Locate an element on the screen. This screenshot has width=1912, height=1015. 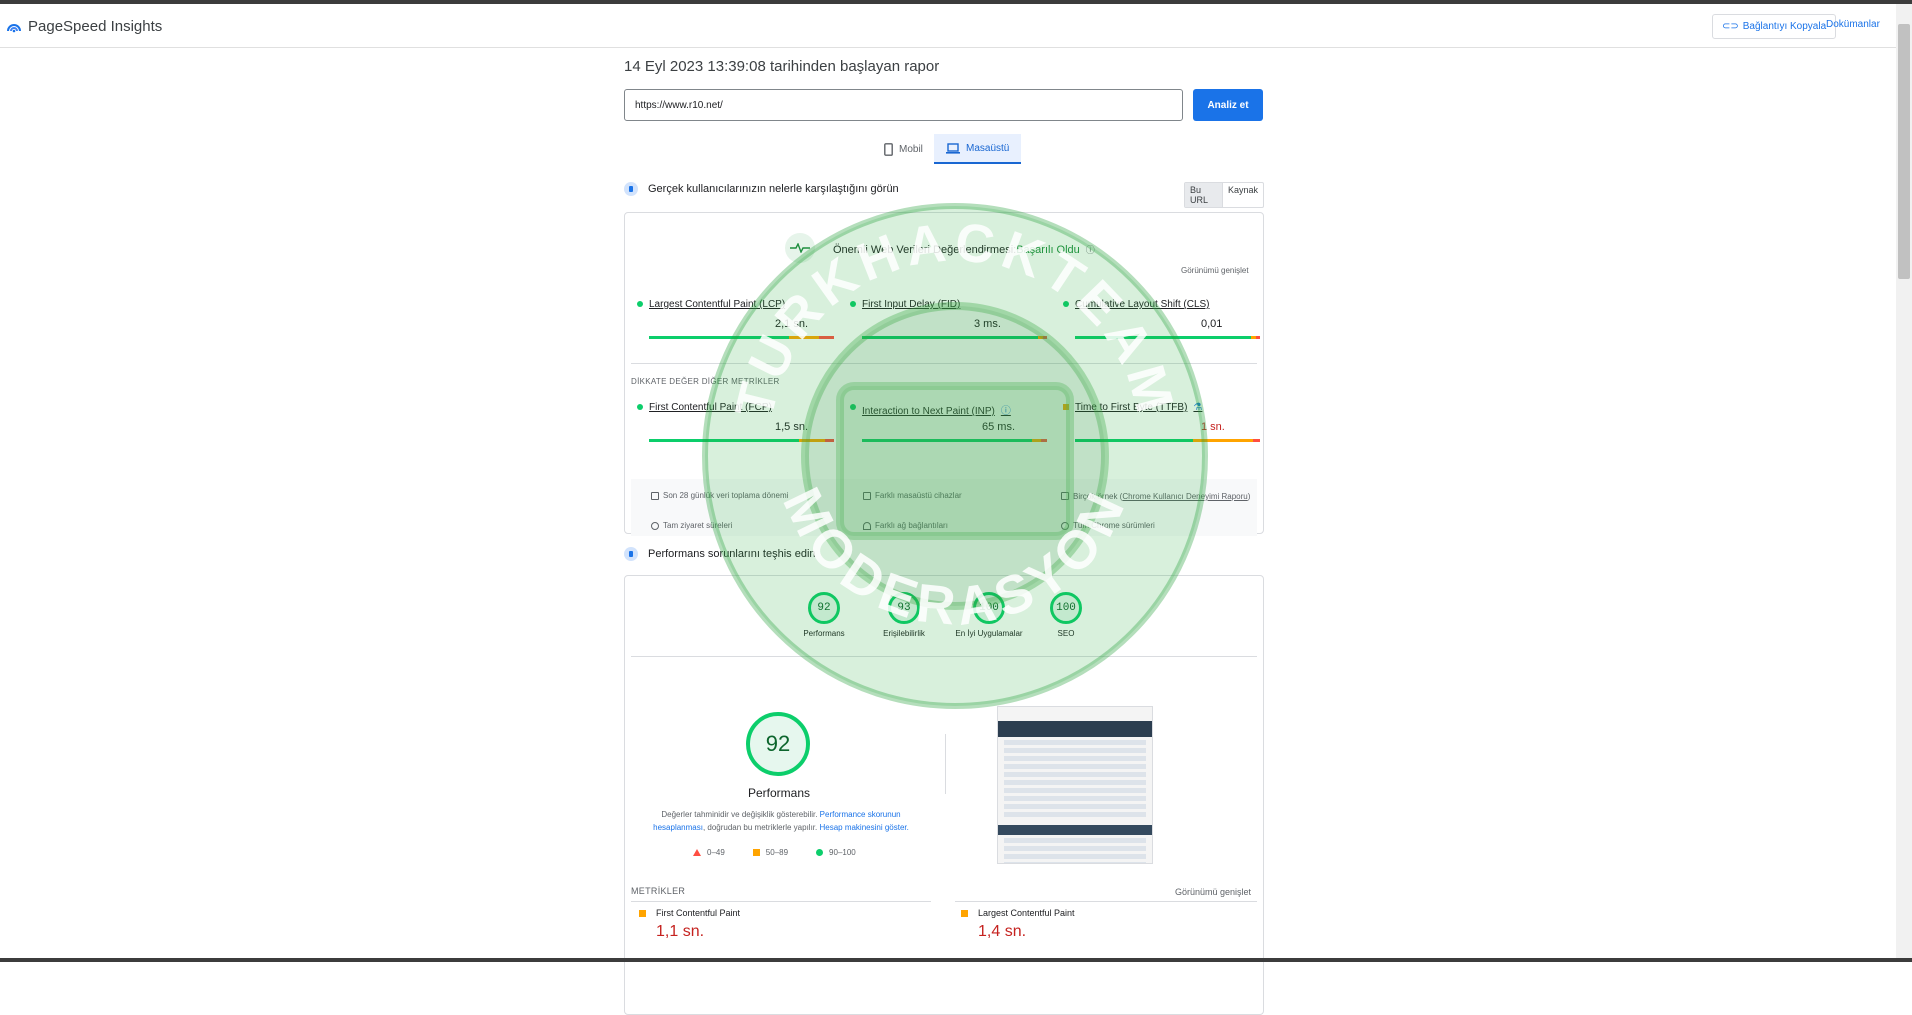
score-legend: 0–49 50–89 90–100 is located at coordinates (774, 852).